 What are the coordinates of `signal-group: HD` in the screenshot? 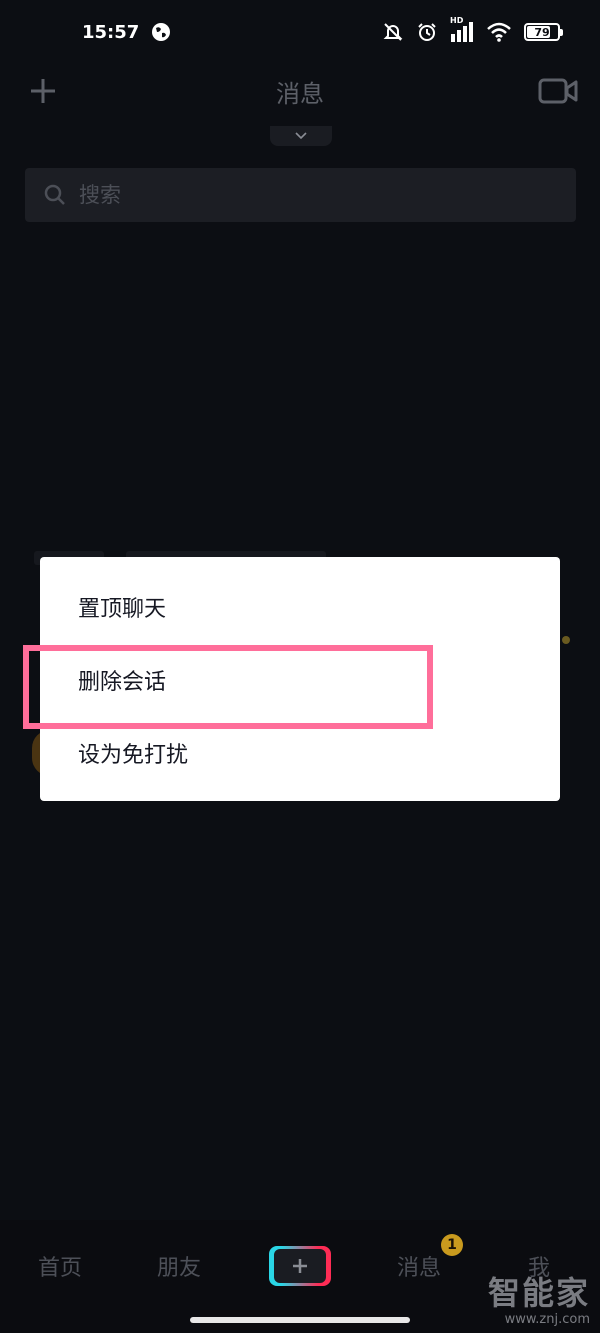 It's located at (462, 29).